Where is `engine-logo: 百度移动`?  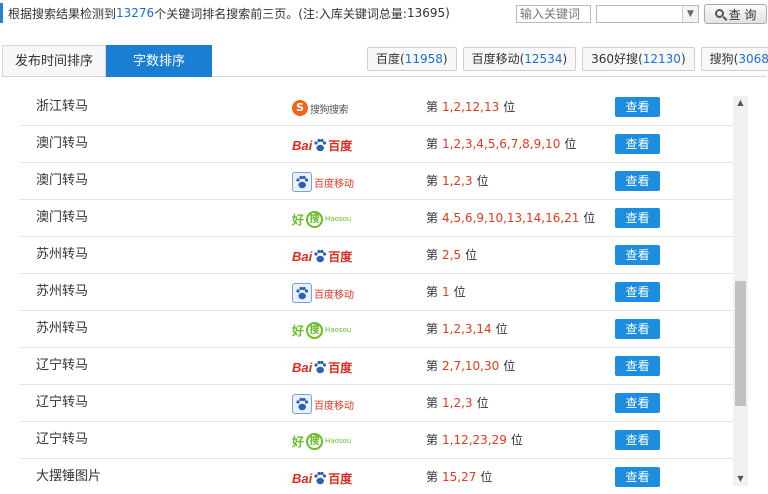
engine-logo: 百度移动 is located at coordinates (323, 404).